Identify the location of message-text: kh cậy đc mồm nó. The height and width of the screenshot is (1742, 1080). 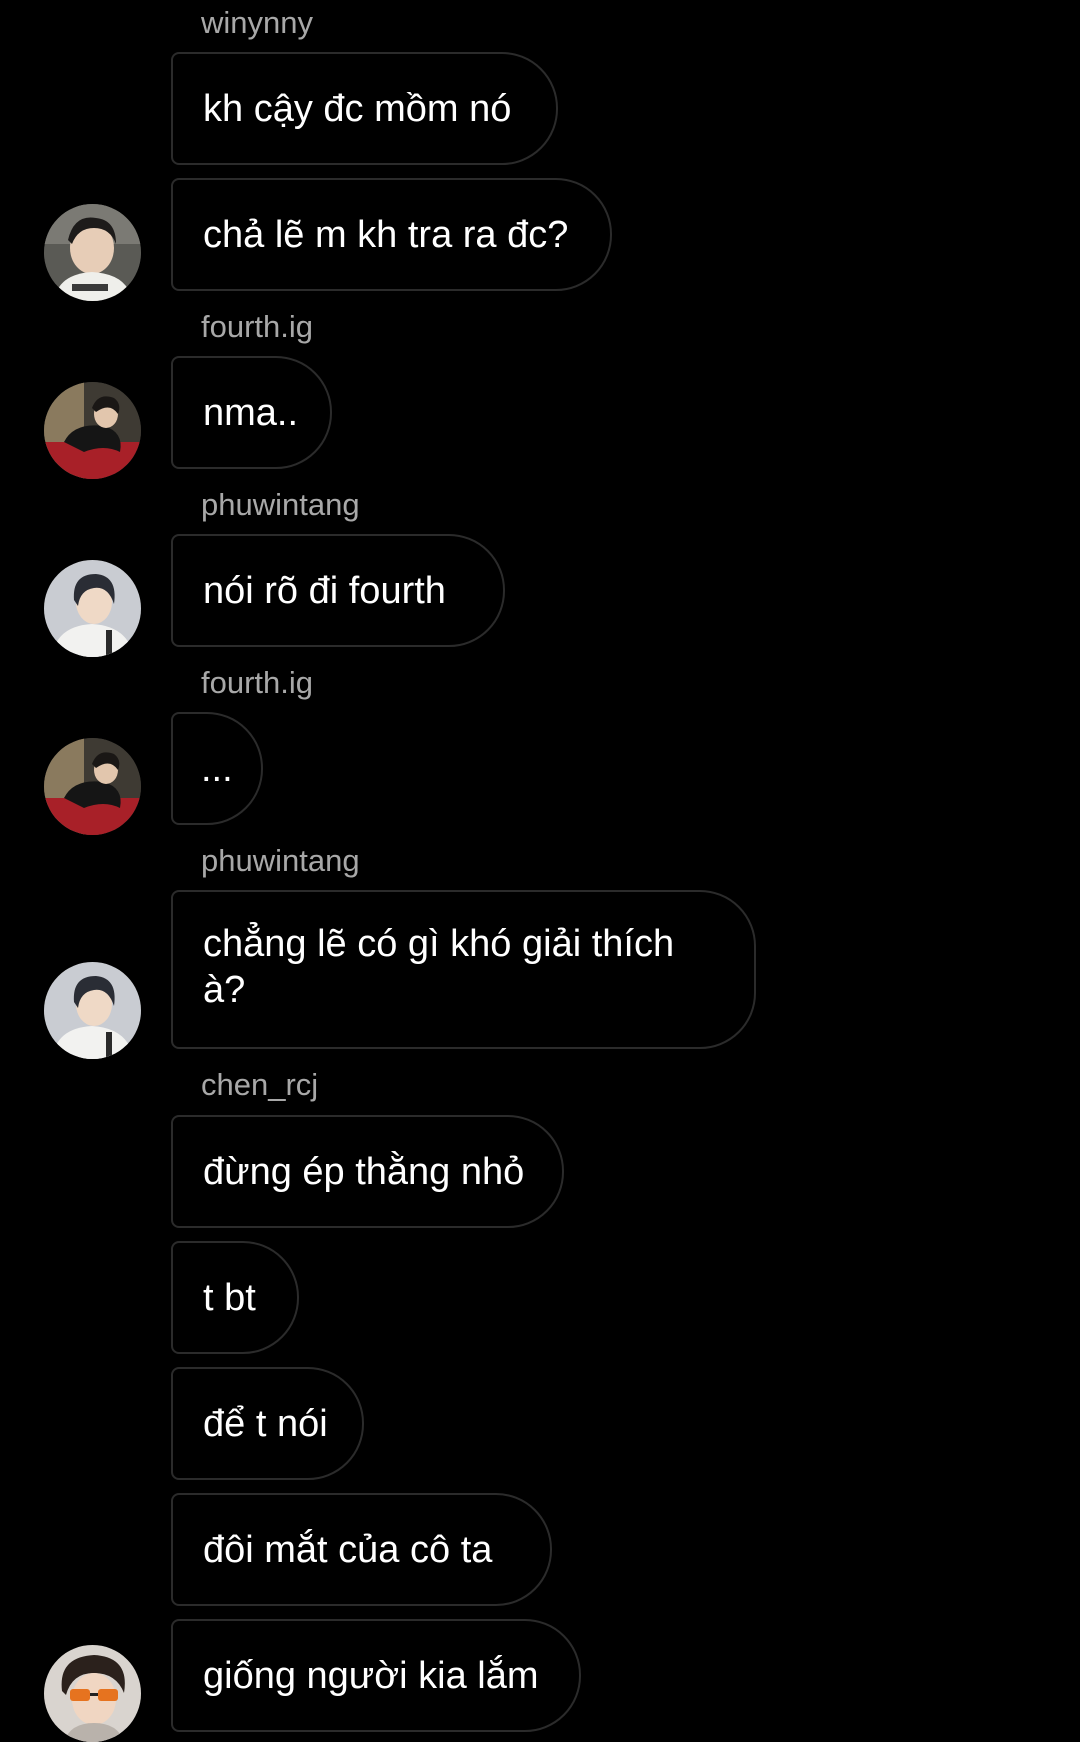
(357, 108).